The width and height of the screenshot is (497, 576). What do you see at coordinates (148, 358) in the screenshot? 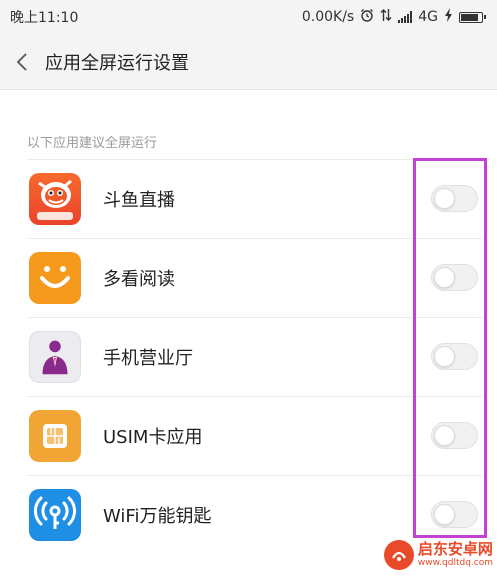
I see `app-name: 手机营业厅` at bounding box center [148, 358].